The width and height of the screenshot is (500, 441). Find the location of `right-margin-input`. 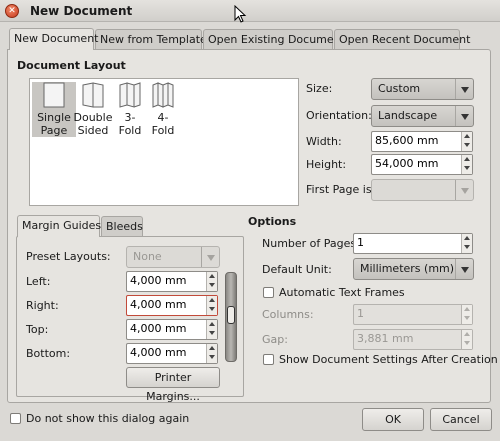

right-margin-input is located at coordinates (161, 304).